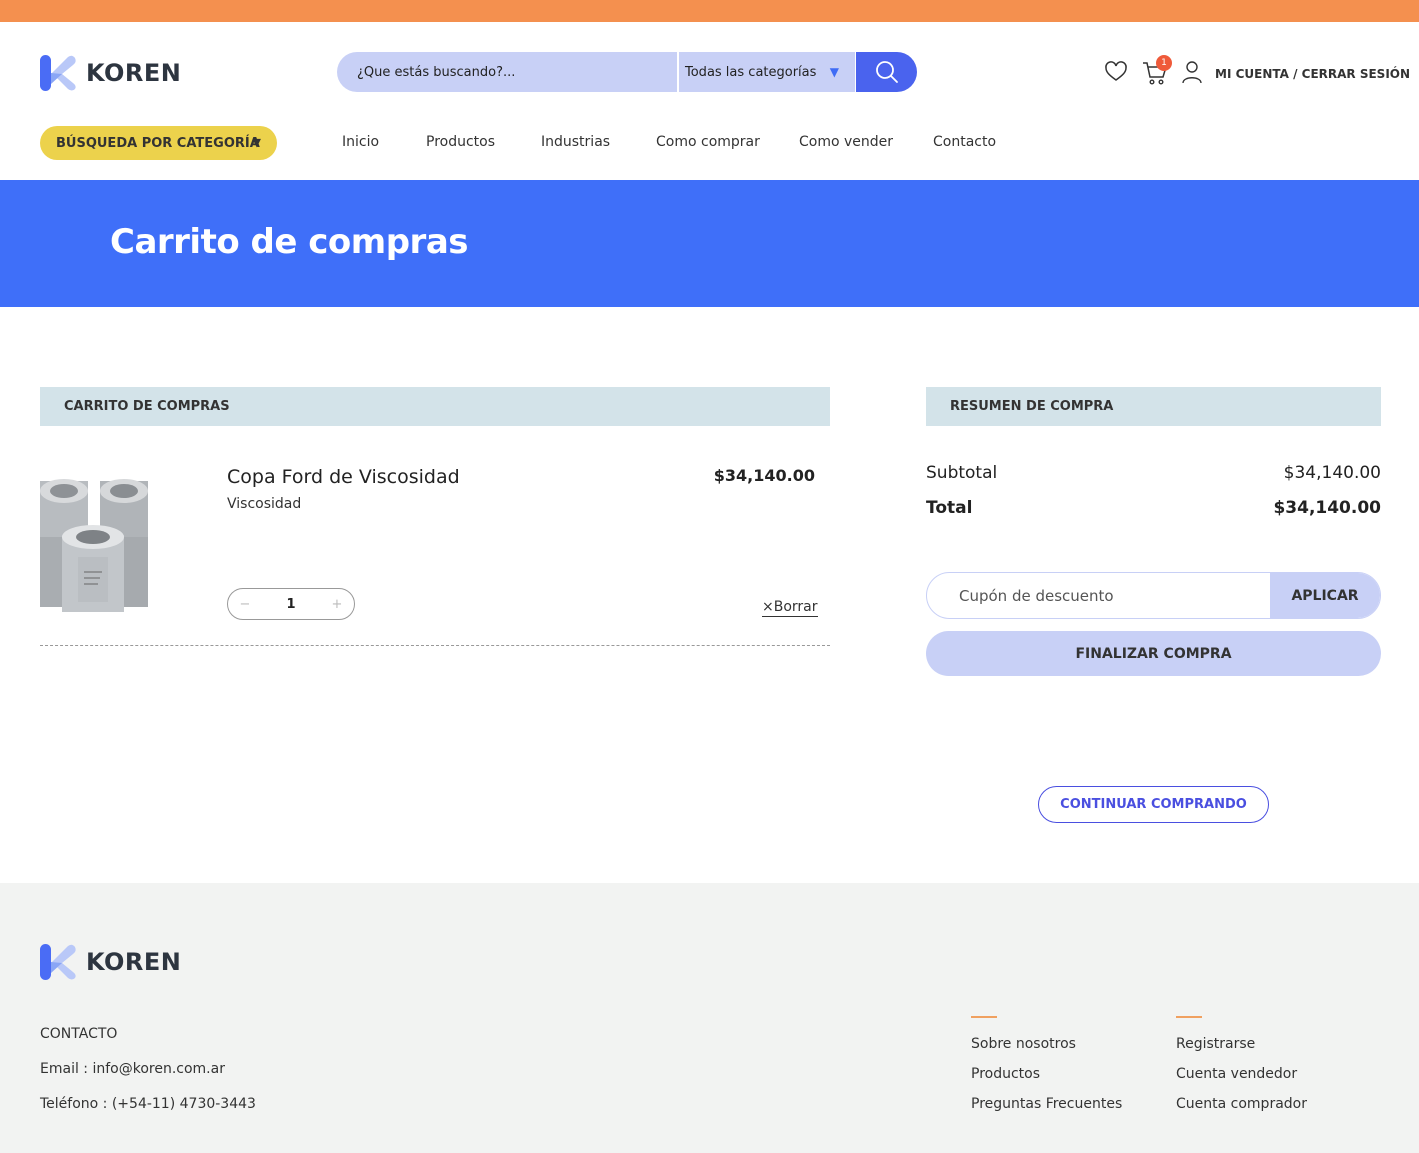 This screenshot has width=1419, height=1153. Describe the element at coordinates (289, 242) in the screenshot. I see `page-title: Carrito de compras` at that location.